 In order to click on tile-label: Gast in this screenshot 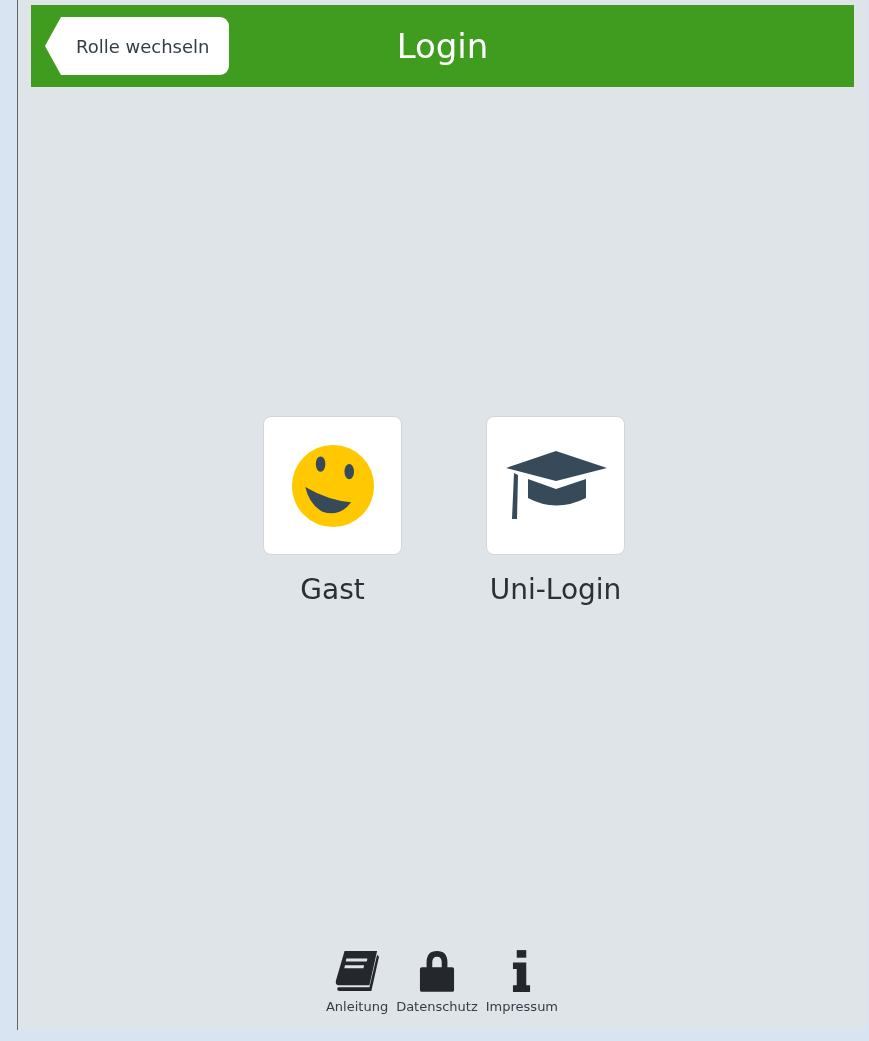, I will do `click(332, 589)`.